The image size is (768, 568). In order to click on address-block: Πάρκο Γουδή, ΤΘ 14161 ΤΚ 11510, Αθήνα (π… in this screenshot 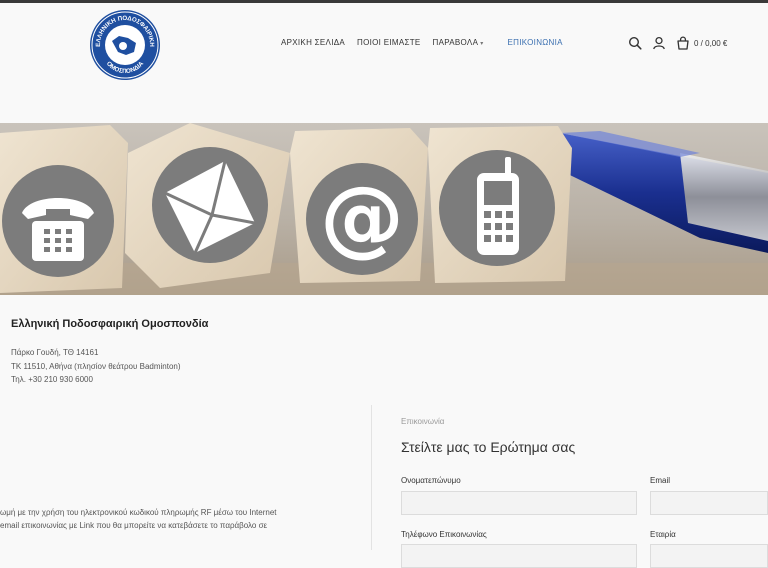, I will do `click(109, 366)`.